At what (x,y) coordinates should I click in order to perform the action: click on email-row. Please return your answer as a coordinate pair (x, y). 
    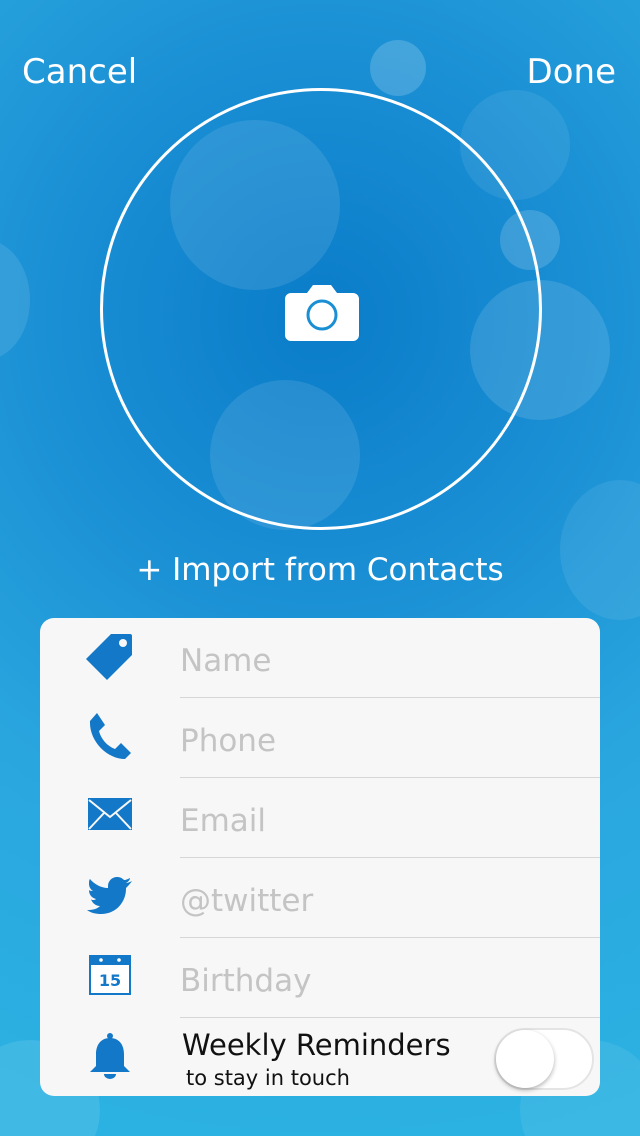
    Looking at the image, I should click on (320, 818).